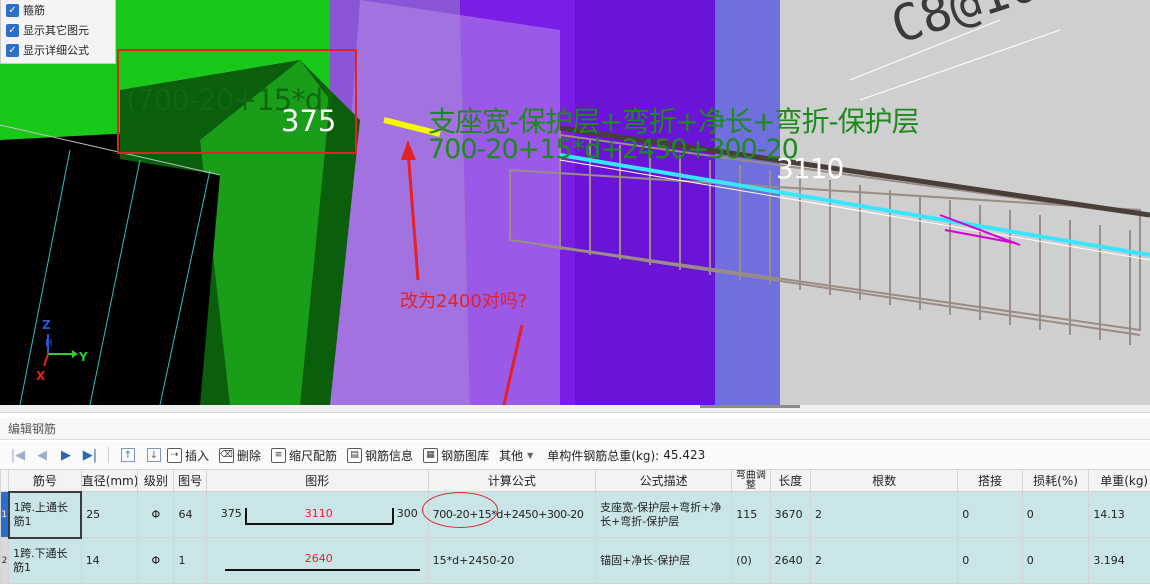 Image resolution: width=1150 pixels, height=585 pixels. Describe the element at coordinates (45, 514) in the screenshot. I see `cell-name: 1跨.上通长筋1` at that location.